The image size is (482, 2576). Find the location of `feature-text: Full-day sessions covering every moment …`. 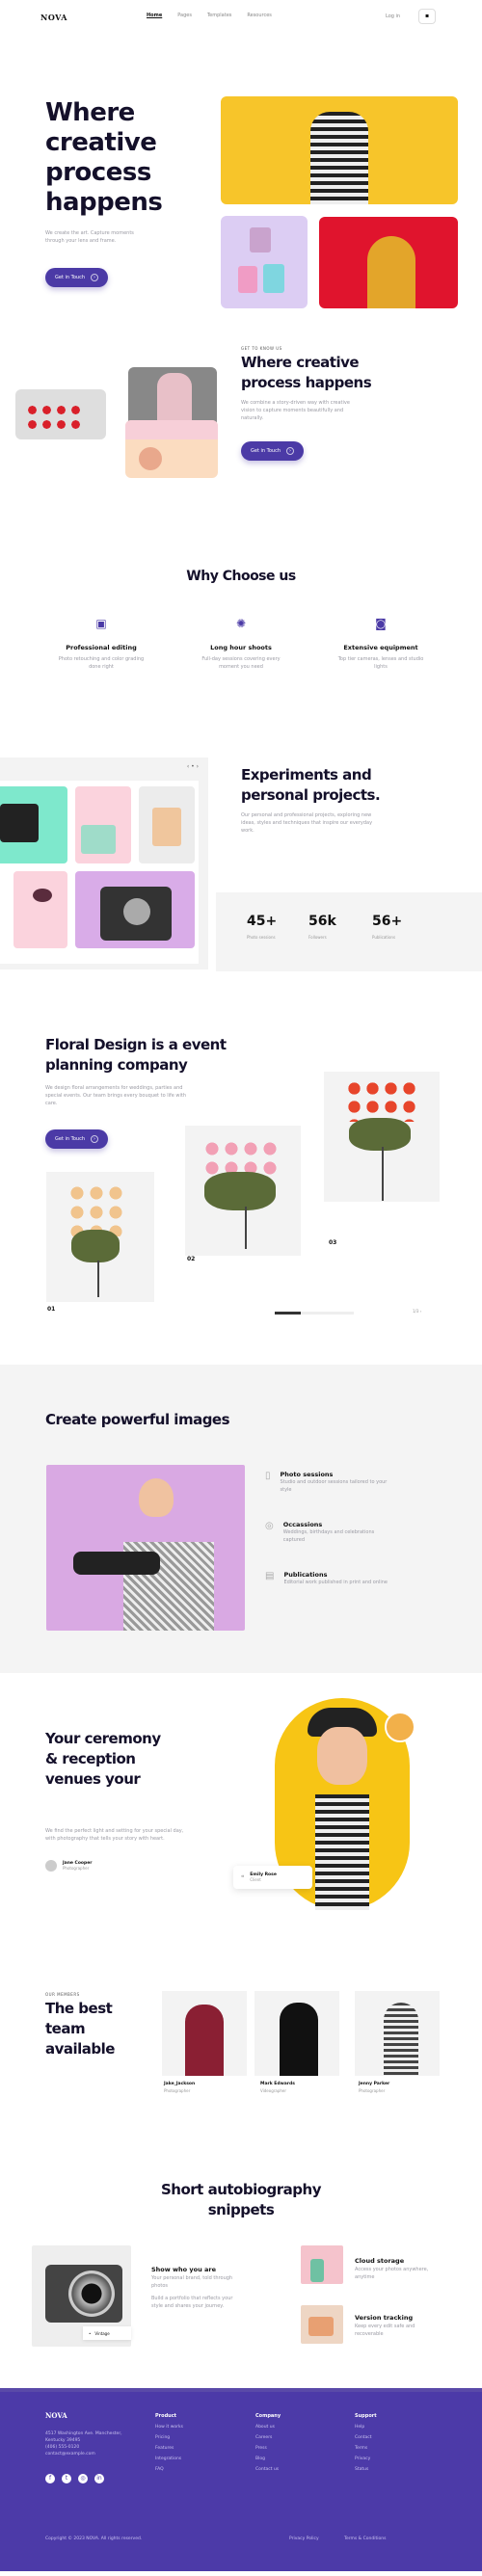

feature-text: Full-day sessions covering every moment … is located at coordinates (241, 663).